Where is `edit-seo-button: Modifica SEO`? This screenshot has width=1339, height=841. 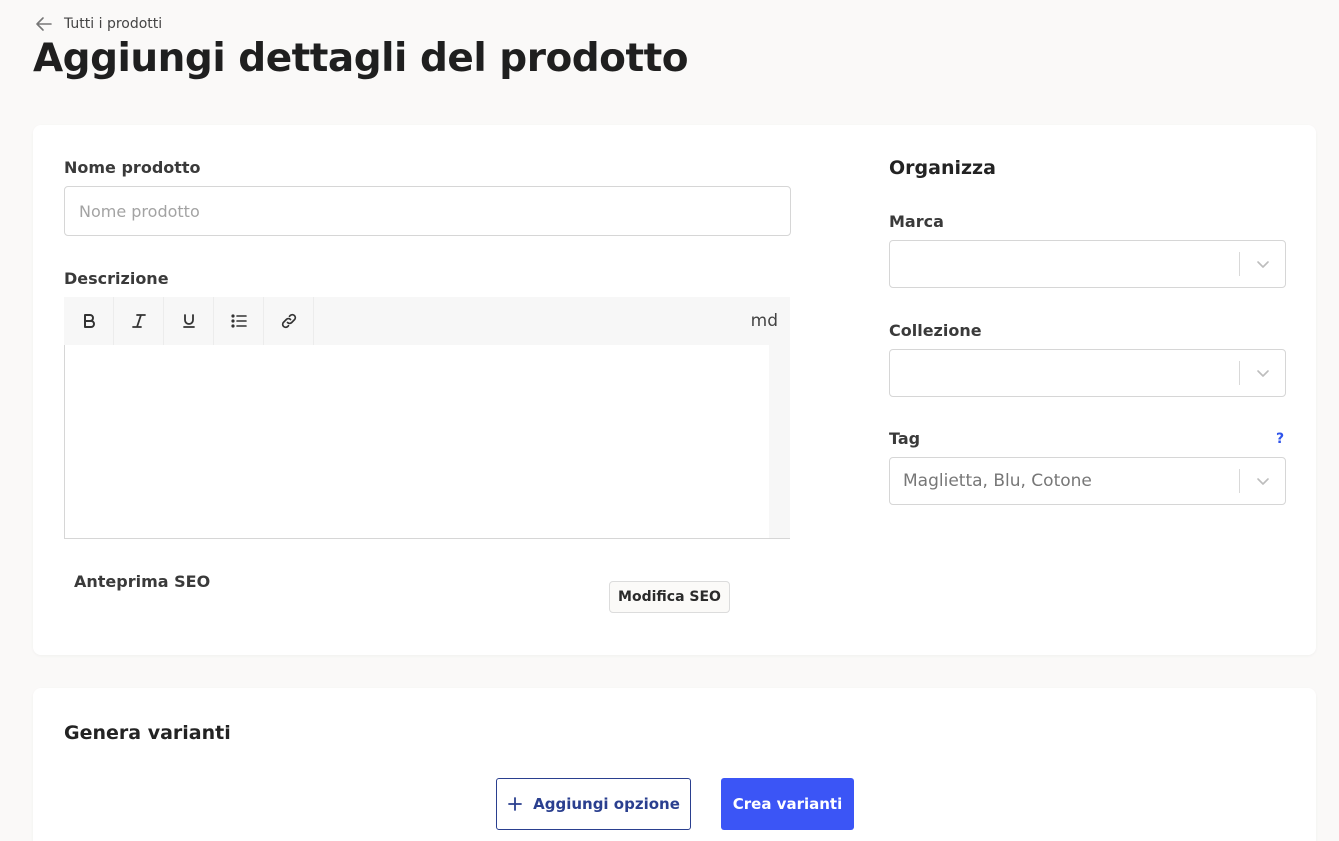
edit-seo-button: Modifica SEO is located at coordinates (669, 597).